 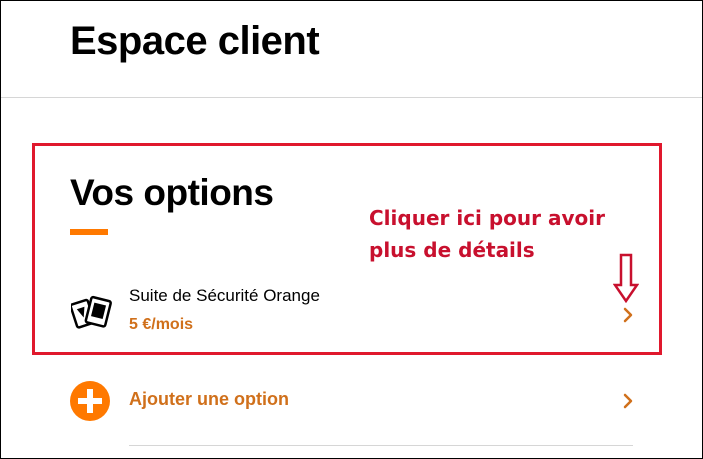 What do you see at coordinates (224, 295) in the screenshot?
I see `option-name: Suite de Sécurité Orange` at bounding box center [224, 295].